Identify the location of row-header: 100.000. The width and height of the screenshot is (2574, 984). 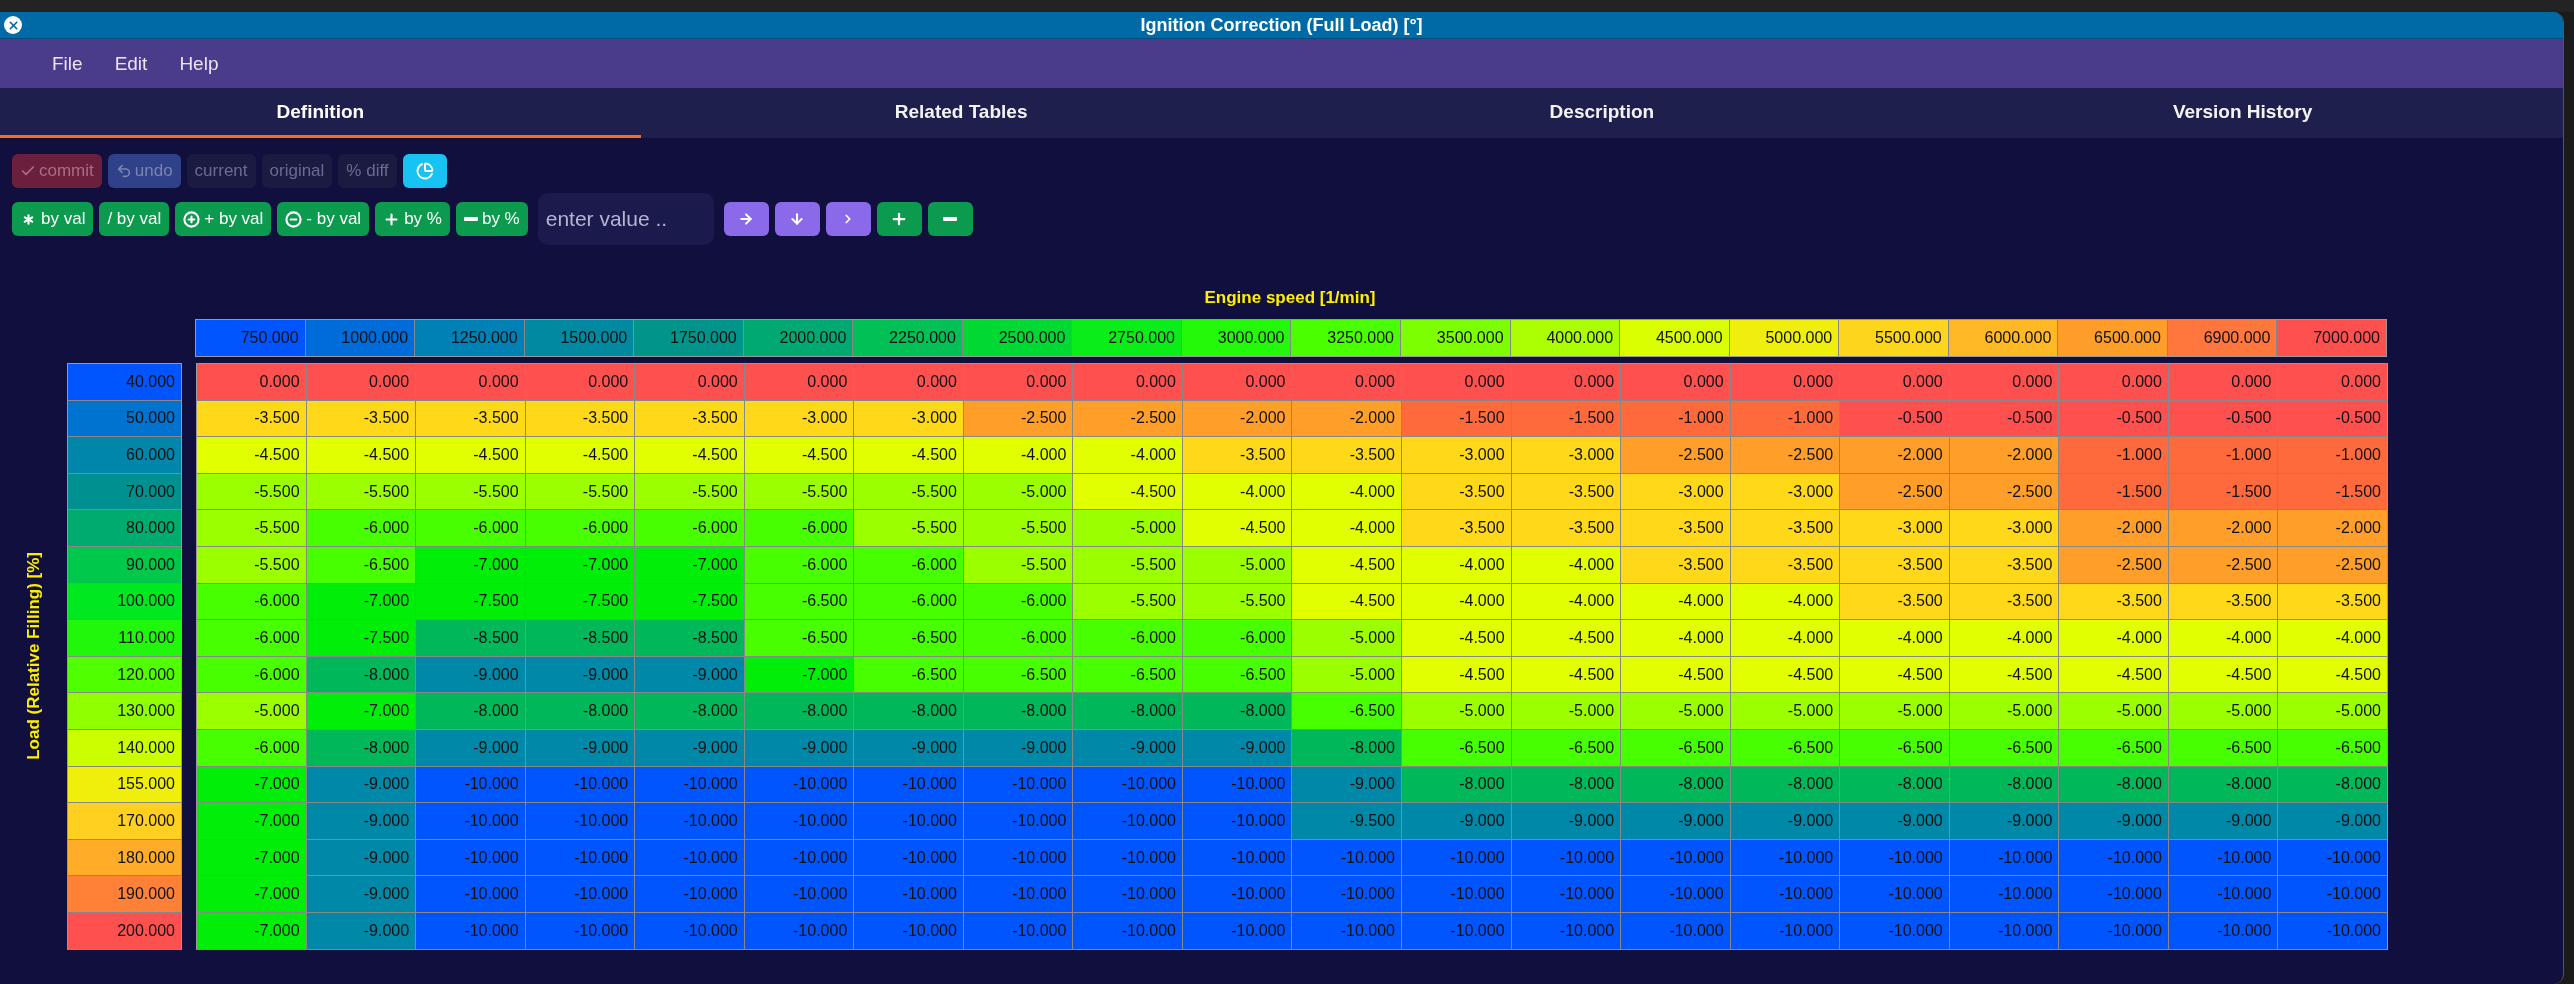
(124, 602).